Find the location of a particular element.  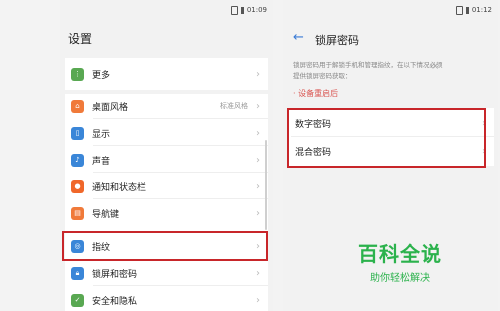

settings-item-label: 桌面风格 is located at coordinates (110, 107).